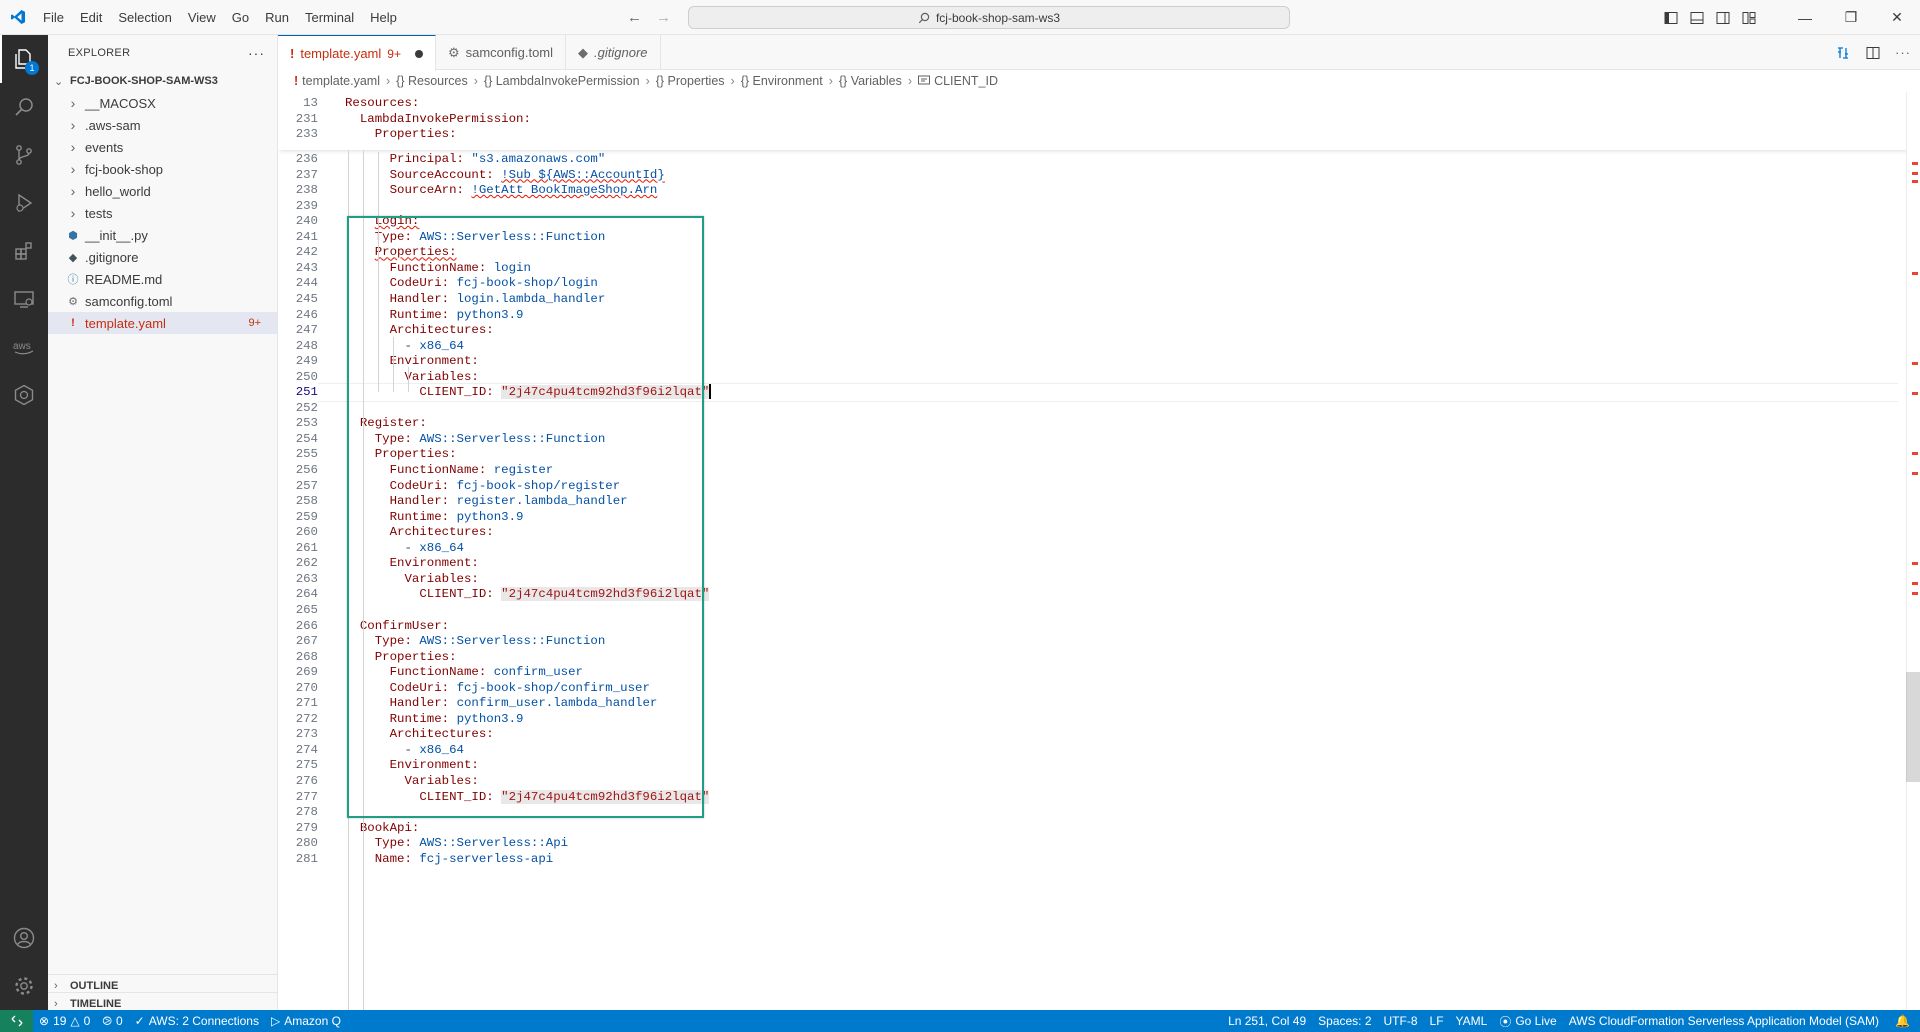 The image size is (1920, 1032). Describe the element at coordinates (782, 81) in the screenshot. I see `breadcrumb-environment: {} Environment` at that location.